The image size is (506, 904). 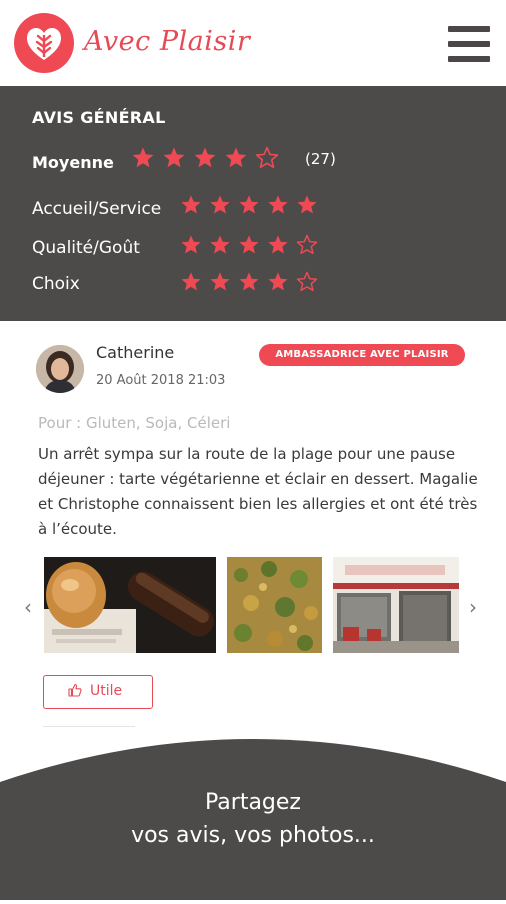 What do you see at coordinates (97, 209) in the screenshot?
I see `criterion-label-accueil: Accueil/Service` at bounding box center [97, 209].